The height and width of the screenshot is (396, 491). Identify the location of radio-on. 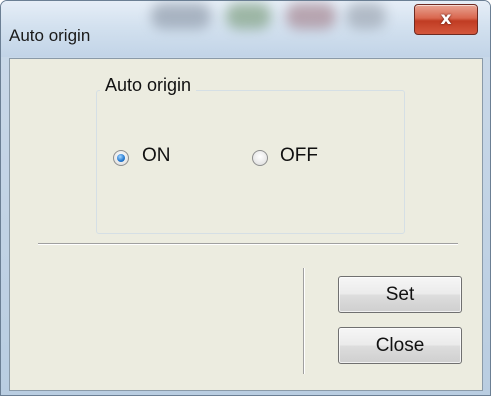
(121, 158).